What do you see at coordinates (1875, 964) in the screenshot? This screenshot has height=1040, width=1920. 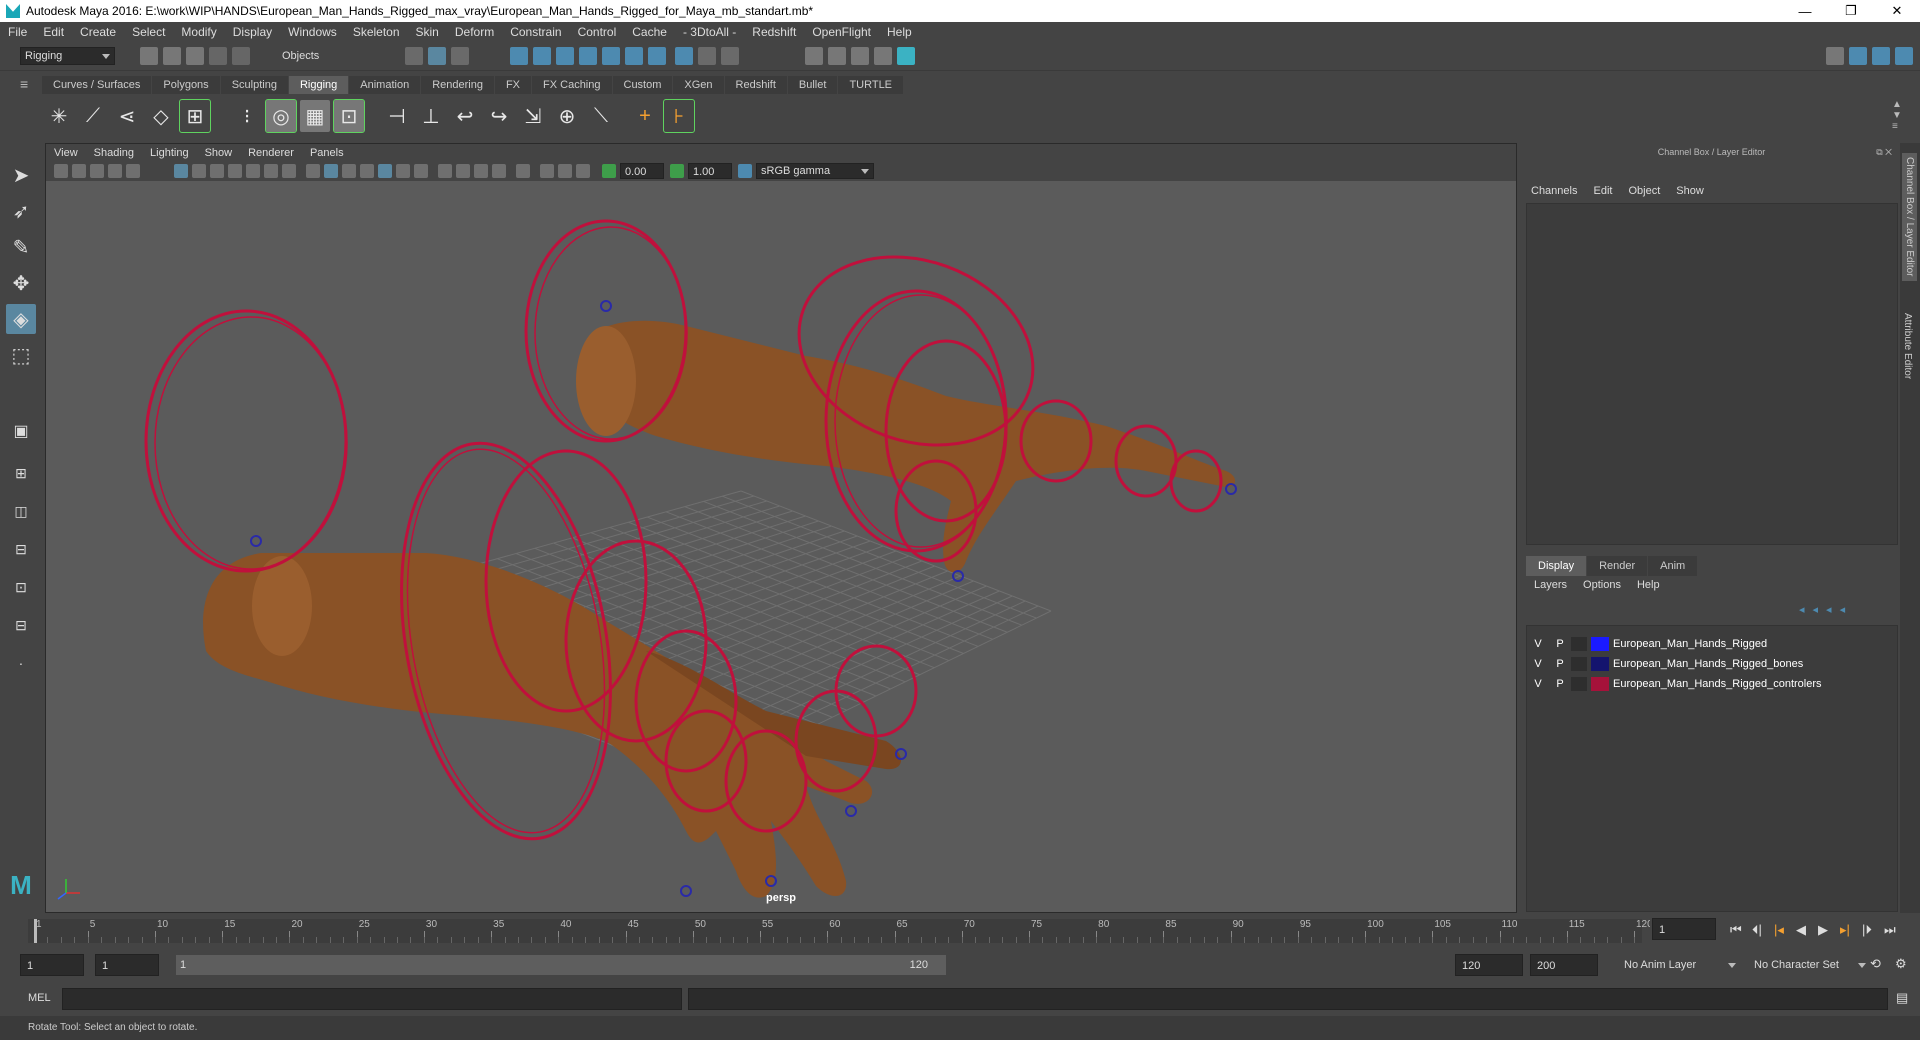 I see `auto-key-icon: ⟲` at bounding box center [1875, 964].